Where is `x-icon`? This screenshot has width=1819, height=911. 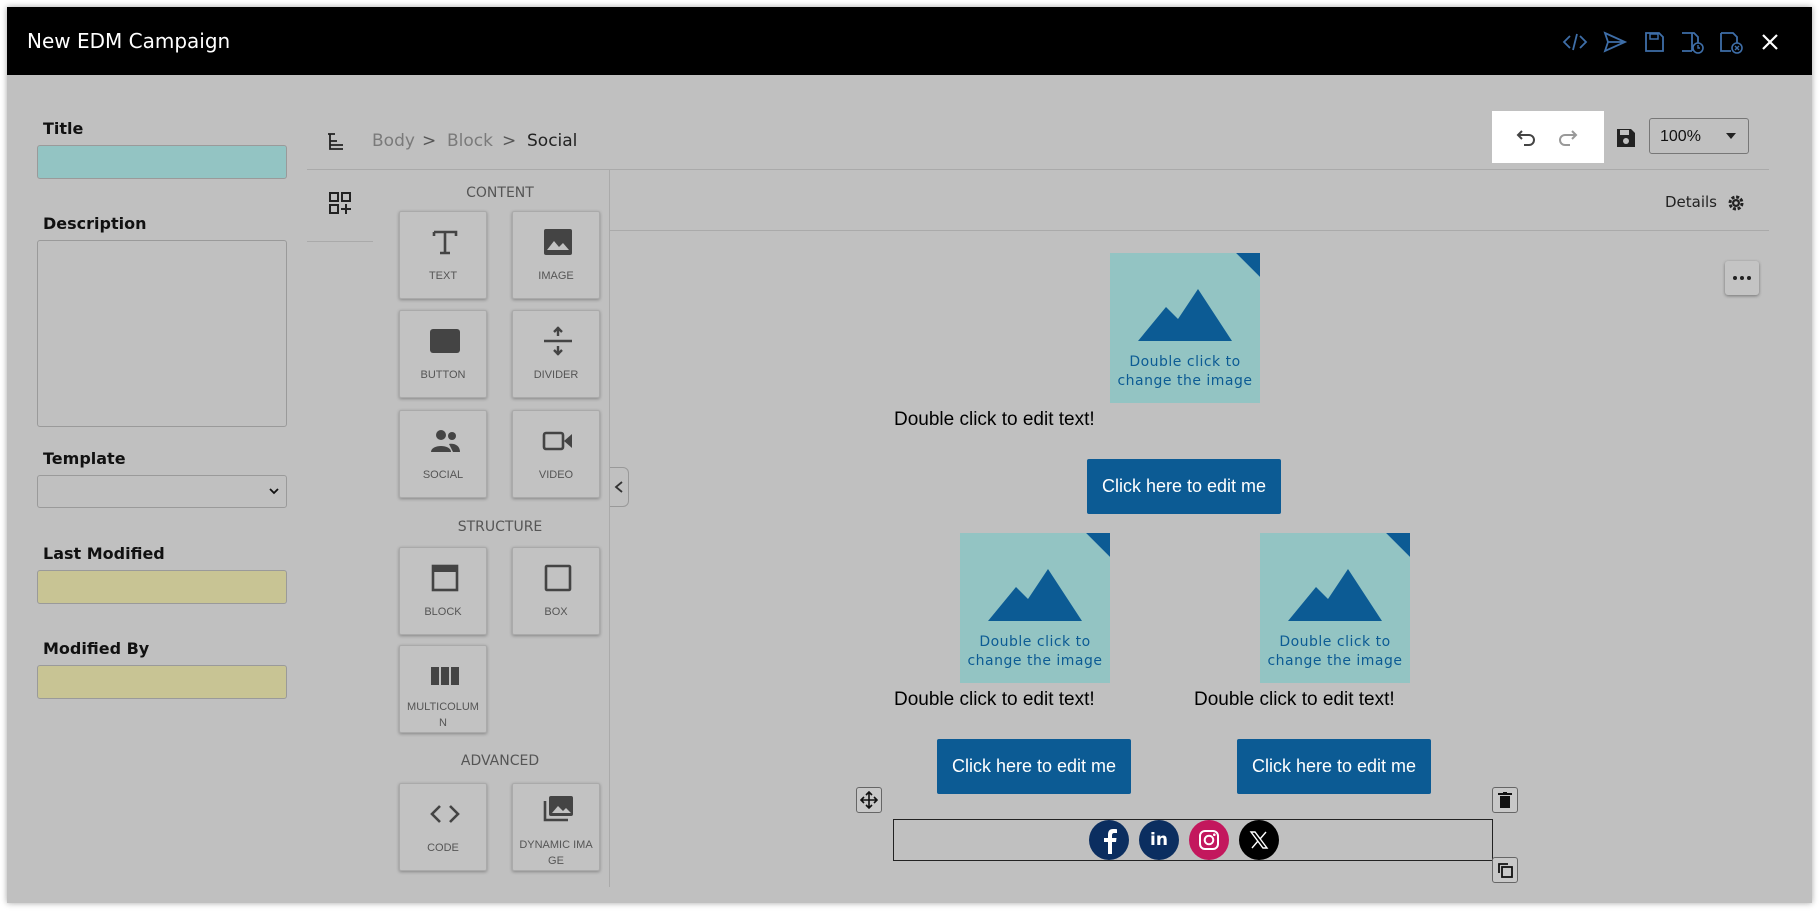
x-icon is located at coordinates (1259, 840).